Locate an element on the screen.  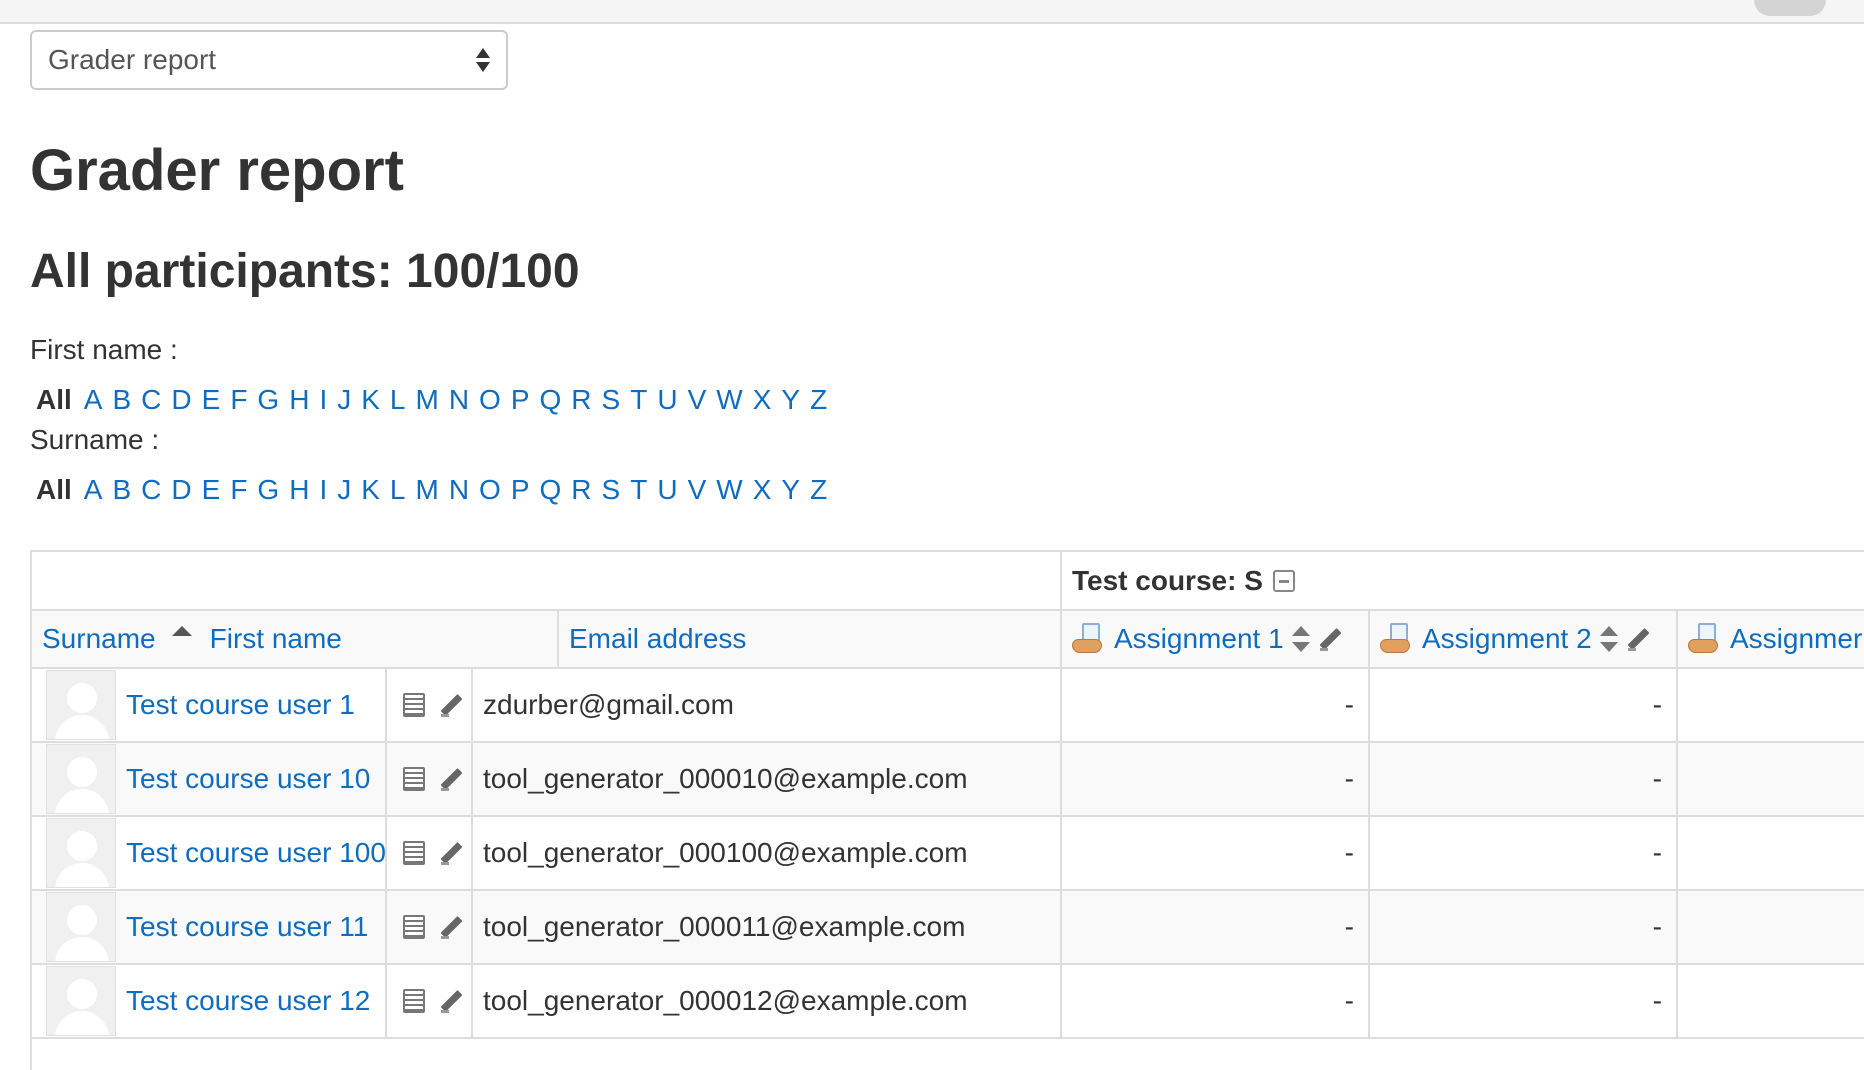
surname-initial-x: X is located at coordinates (762, 490).